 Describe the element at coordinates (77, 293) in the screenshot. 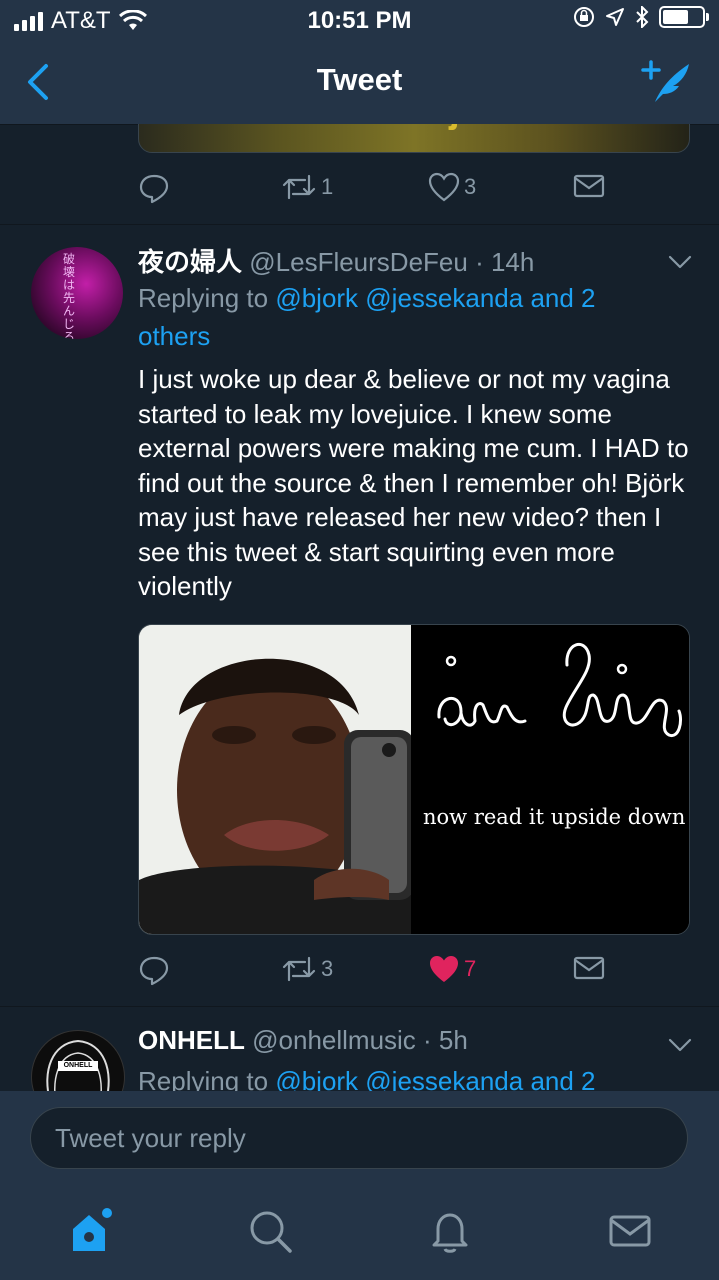

I see `avatar: 破壊は先ん じる` at that location.